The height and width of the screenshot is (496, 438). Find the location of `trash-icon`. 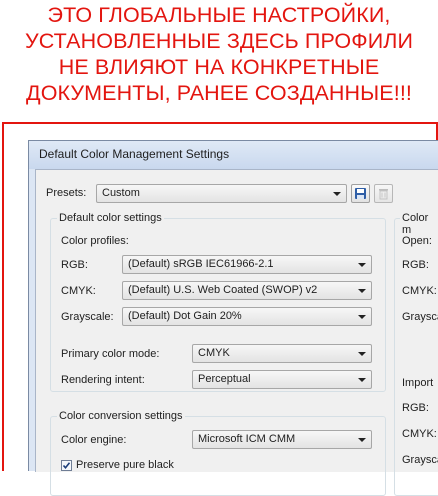

trash-icon is located at coordinates (383, 194).